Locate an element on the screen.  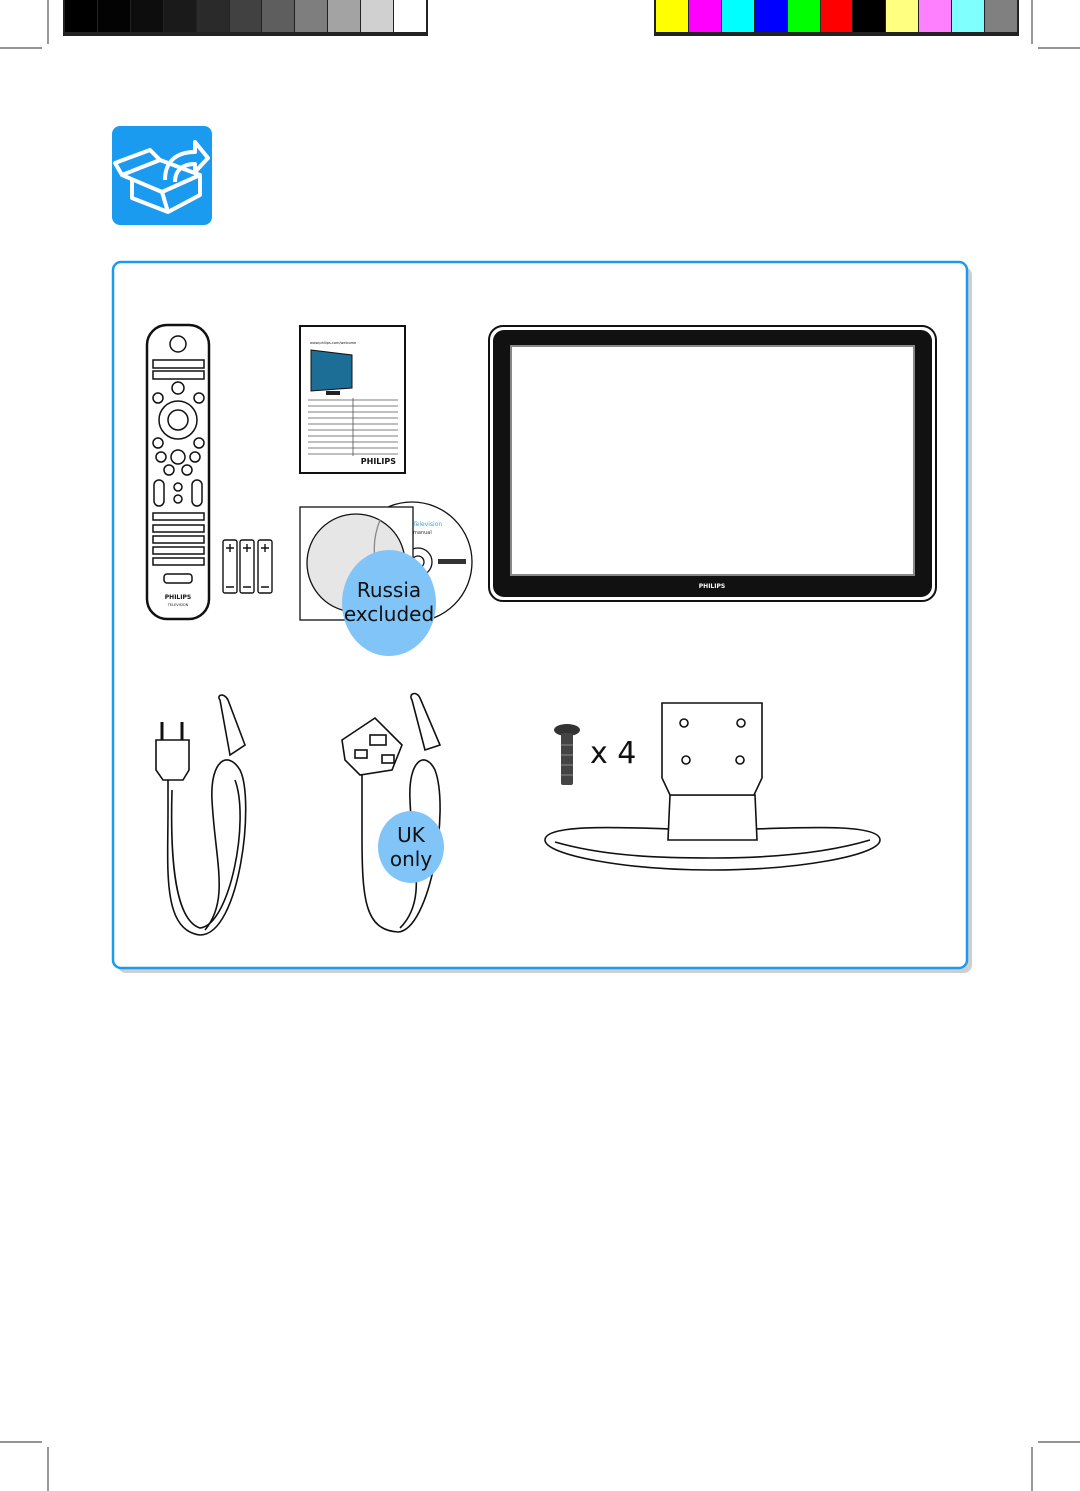
box-contents-icon is located at coordinates (162, 175).